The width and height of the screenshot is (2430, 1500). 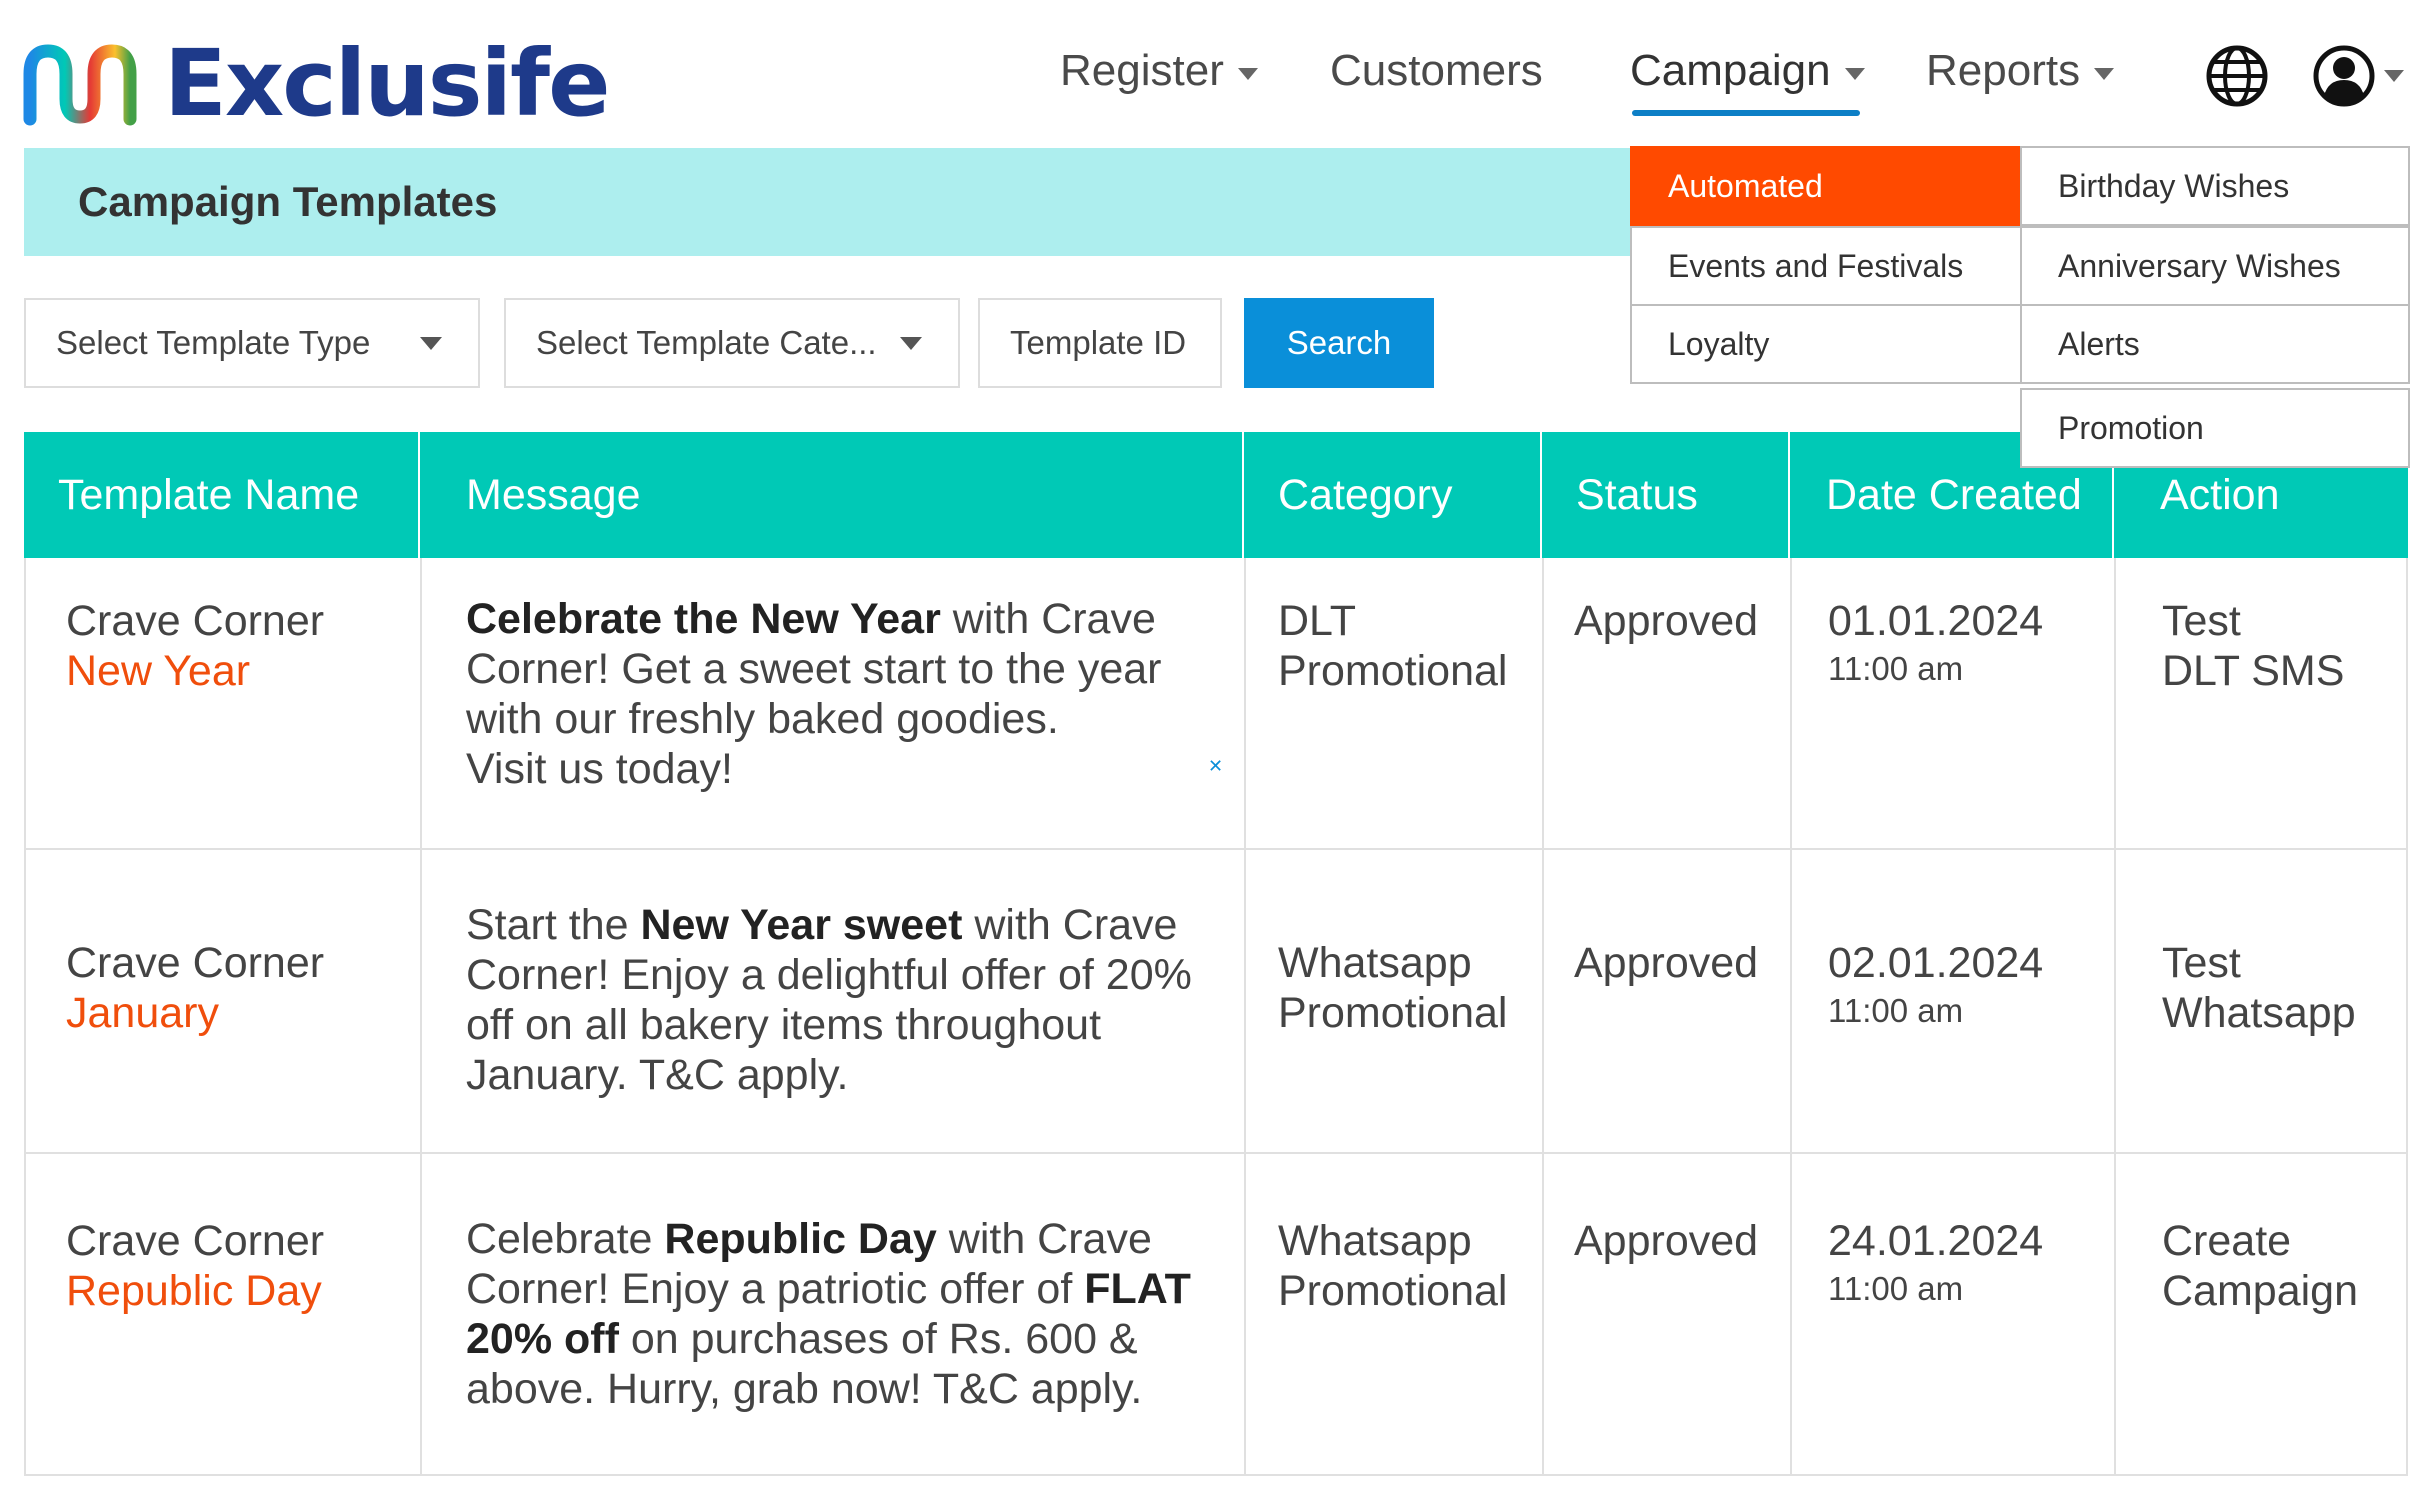 I want to click on template-name-cell: Crave Corner New Year, so click(x=223, y=703).